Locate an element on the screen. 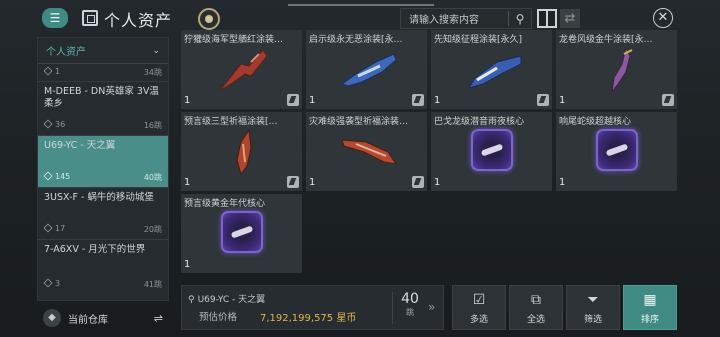  location-count: 3 is located at coordinates (58, 283).